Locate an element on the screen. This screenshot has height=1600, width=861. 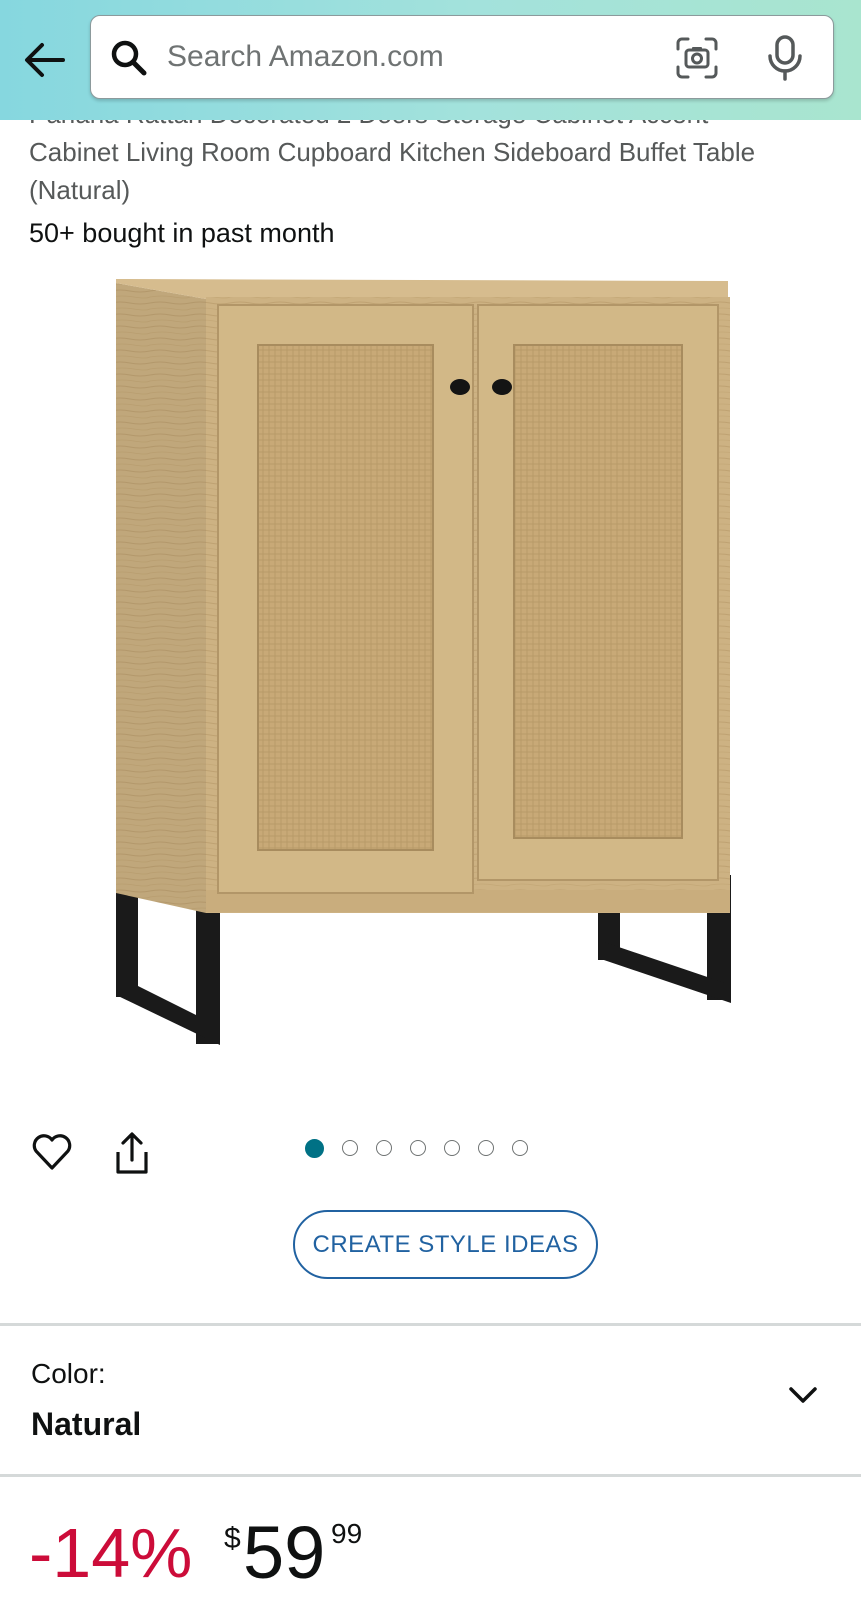
microphone-icon is located at coordinates (785, 58).